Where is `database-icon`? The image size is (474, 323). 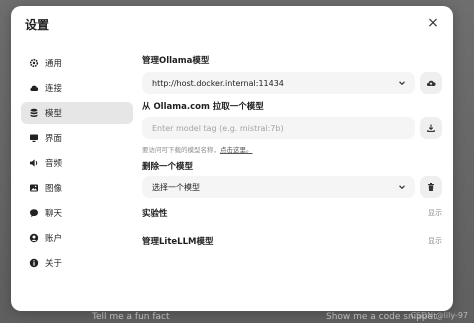 database-icon is located at coordinates (34, 113).